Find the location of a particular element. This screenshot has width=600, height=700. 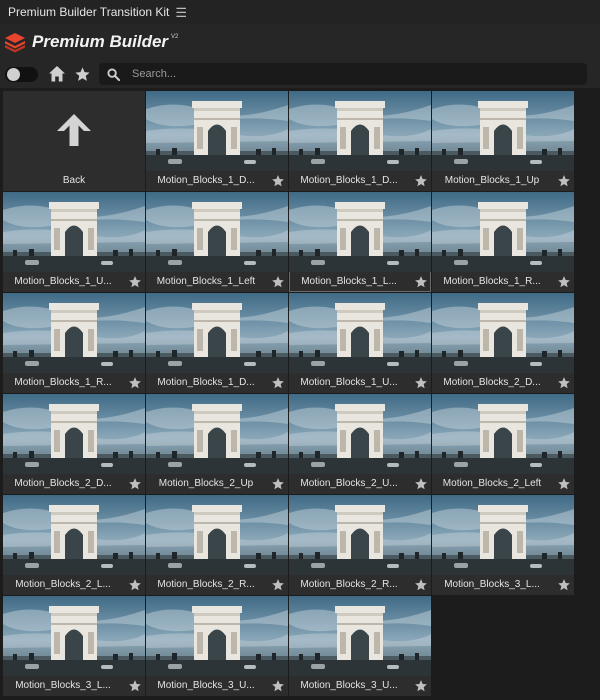

toolbar is located at coordinates (300, 74).